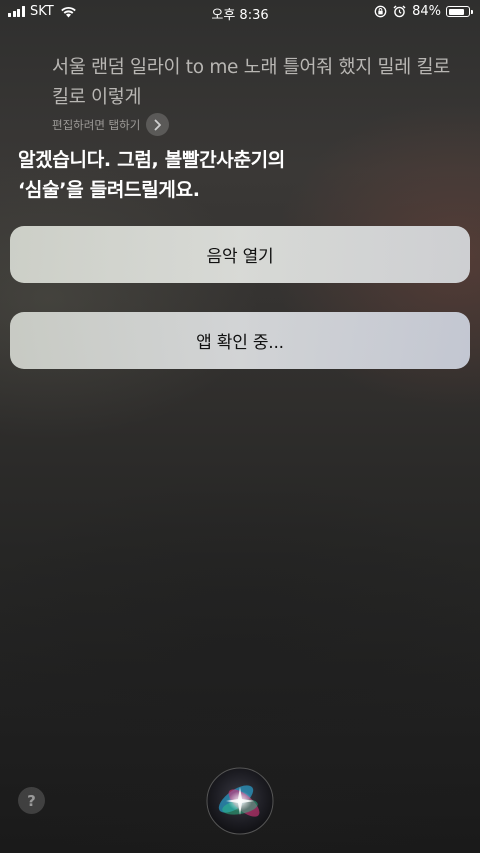  I want to click on help-button: ?, so click(31, 800).